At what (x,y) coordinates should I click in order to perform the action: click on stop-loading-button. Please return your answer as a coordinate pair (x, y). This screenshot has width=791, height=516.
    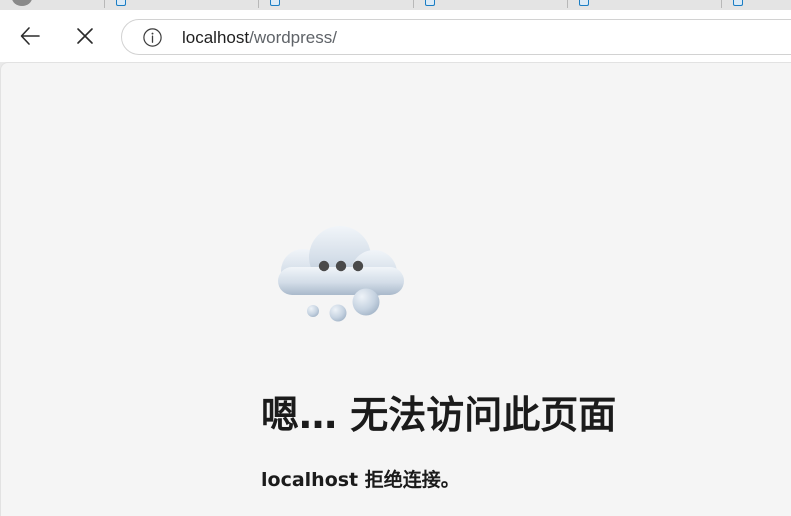
    Looking at the image, I should click on (85, 36).